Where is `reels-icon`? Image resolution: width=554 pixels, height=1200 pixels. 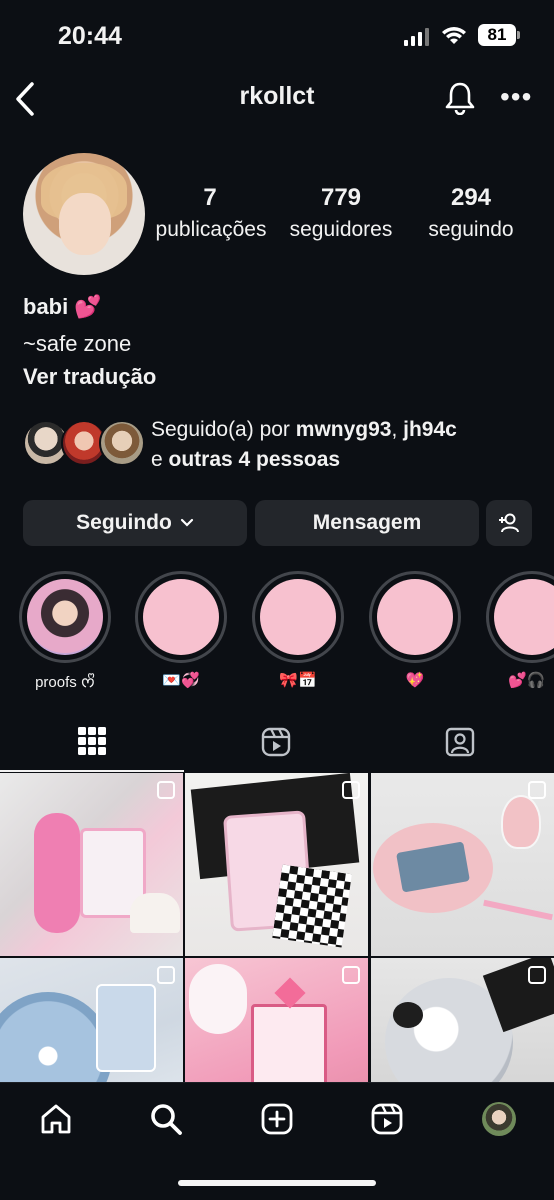
reels-icon is located at coordinates (276, 742).